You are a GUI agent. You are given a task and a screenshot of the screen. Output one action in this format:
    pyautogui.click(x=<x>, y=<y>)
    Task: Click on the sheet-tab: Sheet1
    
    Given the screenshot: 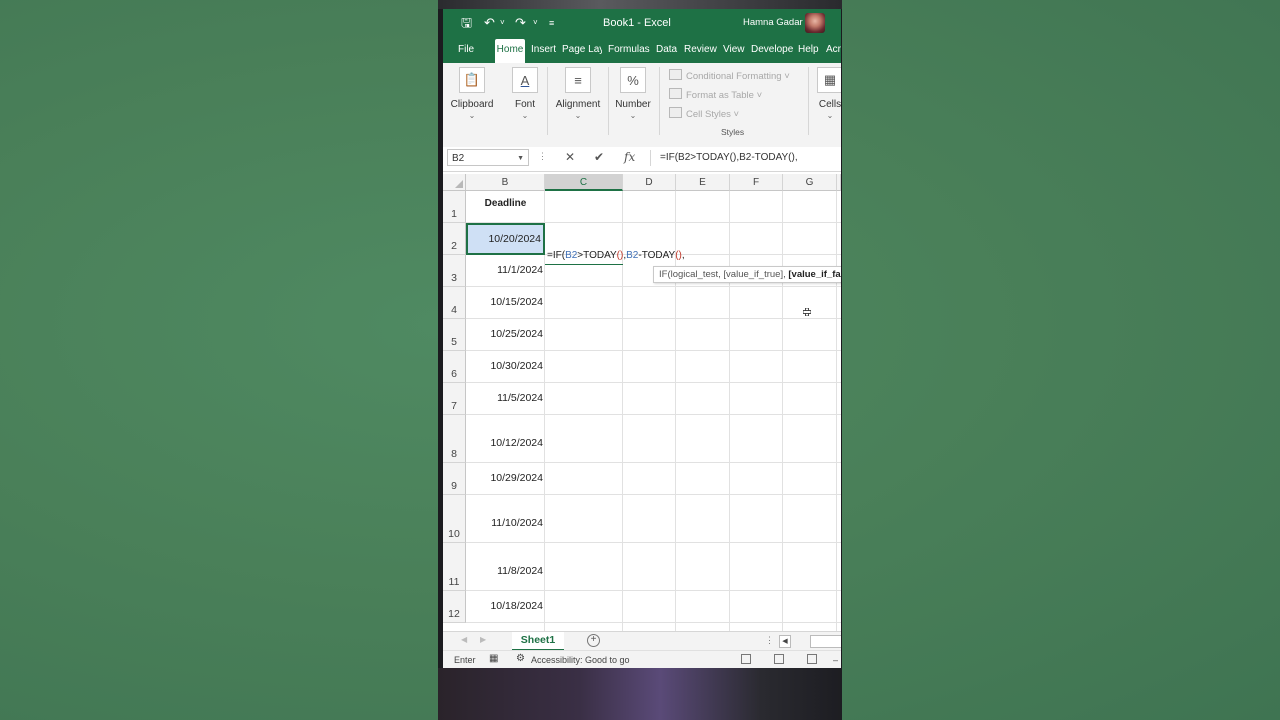 What is the action you would take?
    pyautogui.click(x=538, y=641)
    